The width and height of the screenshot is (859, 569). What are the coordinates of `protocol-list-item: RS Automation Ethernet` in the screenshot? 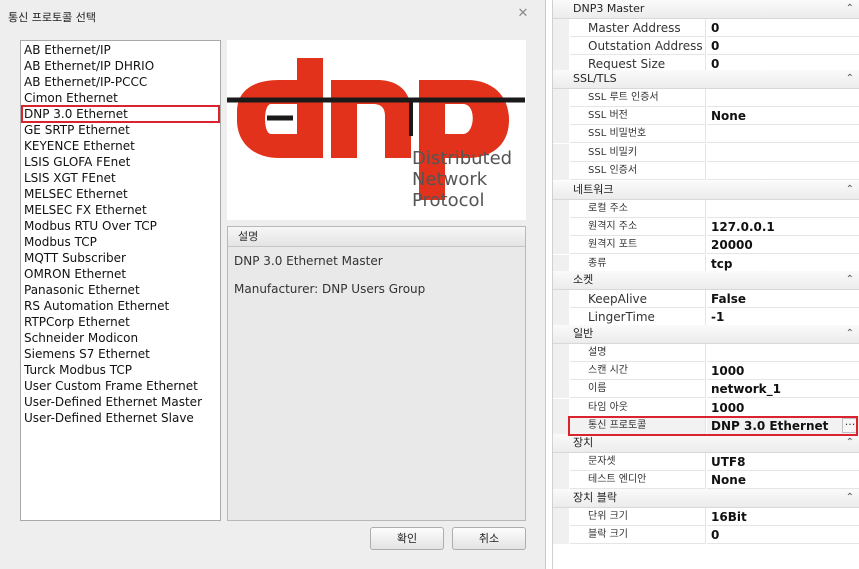 It's located at (120, 306).